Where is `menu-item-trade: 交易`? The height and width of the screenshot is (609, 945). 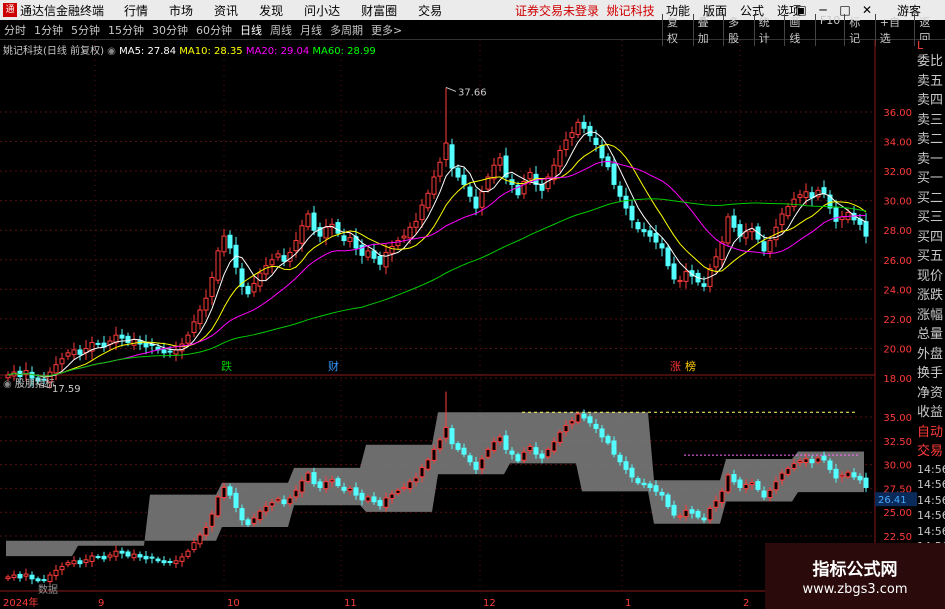 menu-item-trade: 交易 is located at coordinates (430, 11).